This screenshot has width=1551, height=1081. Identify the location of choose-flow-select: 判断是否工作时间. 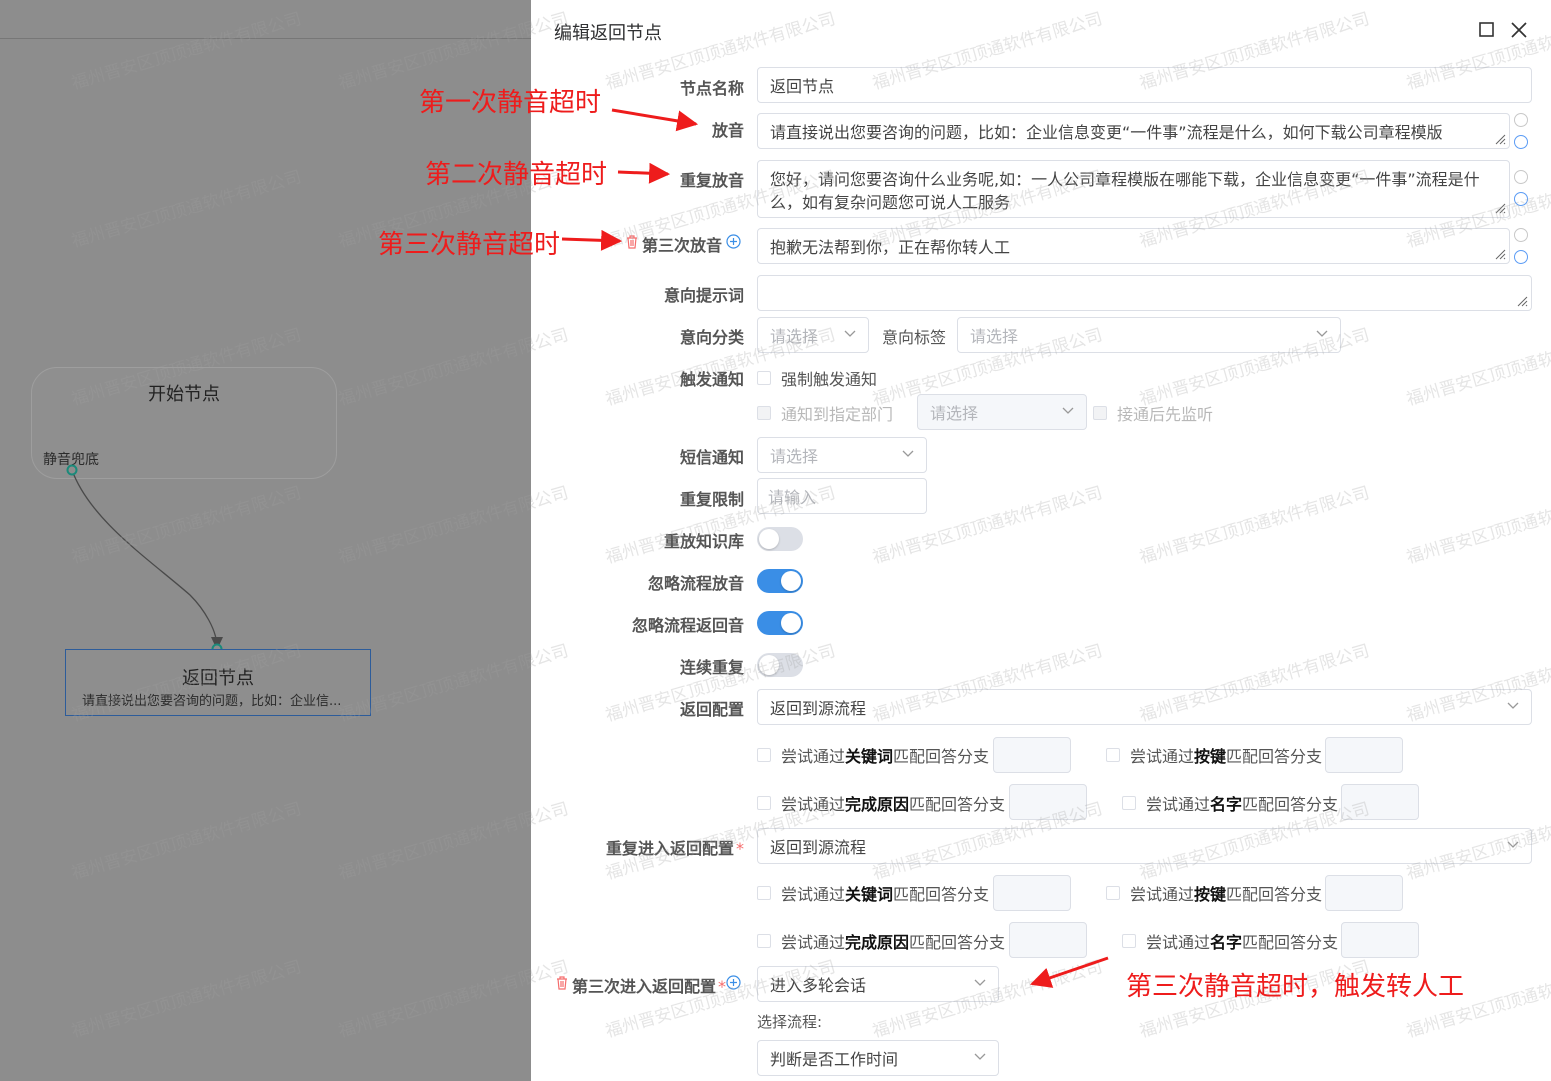
(878, 1058).